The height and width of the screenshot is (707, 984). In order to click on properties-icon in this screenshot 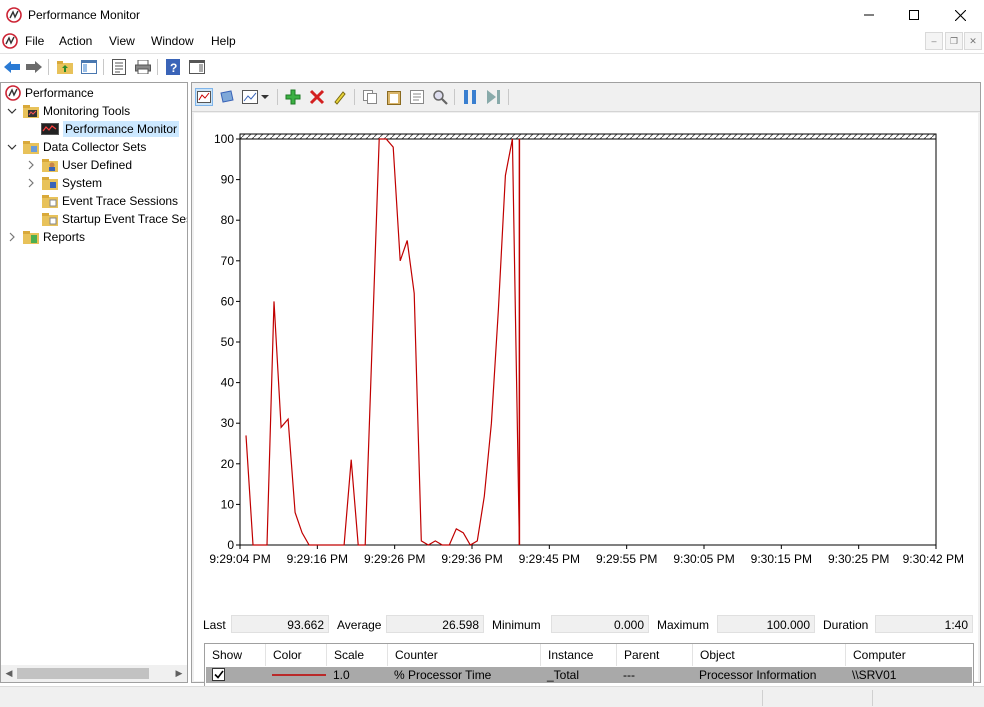, I will do `click(119, 67)`.